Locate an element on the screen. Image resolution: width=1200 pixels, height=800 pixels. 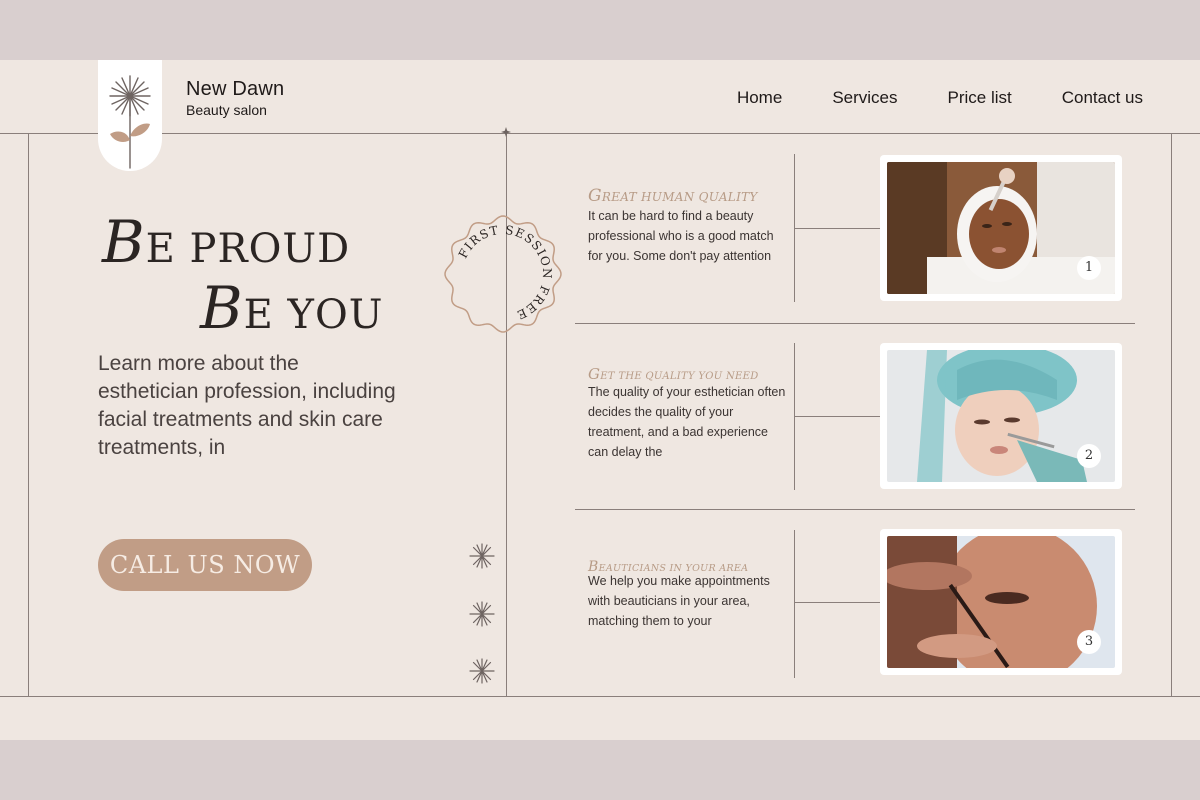
svg-text: FIRST SESSION FREE is located at coordinates (505, 273).